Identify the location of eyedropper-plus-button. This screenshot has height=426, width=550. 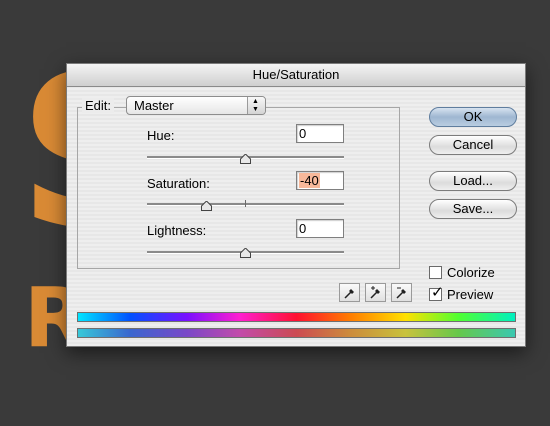
(375, 292).